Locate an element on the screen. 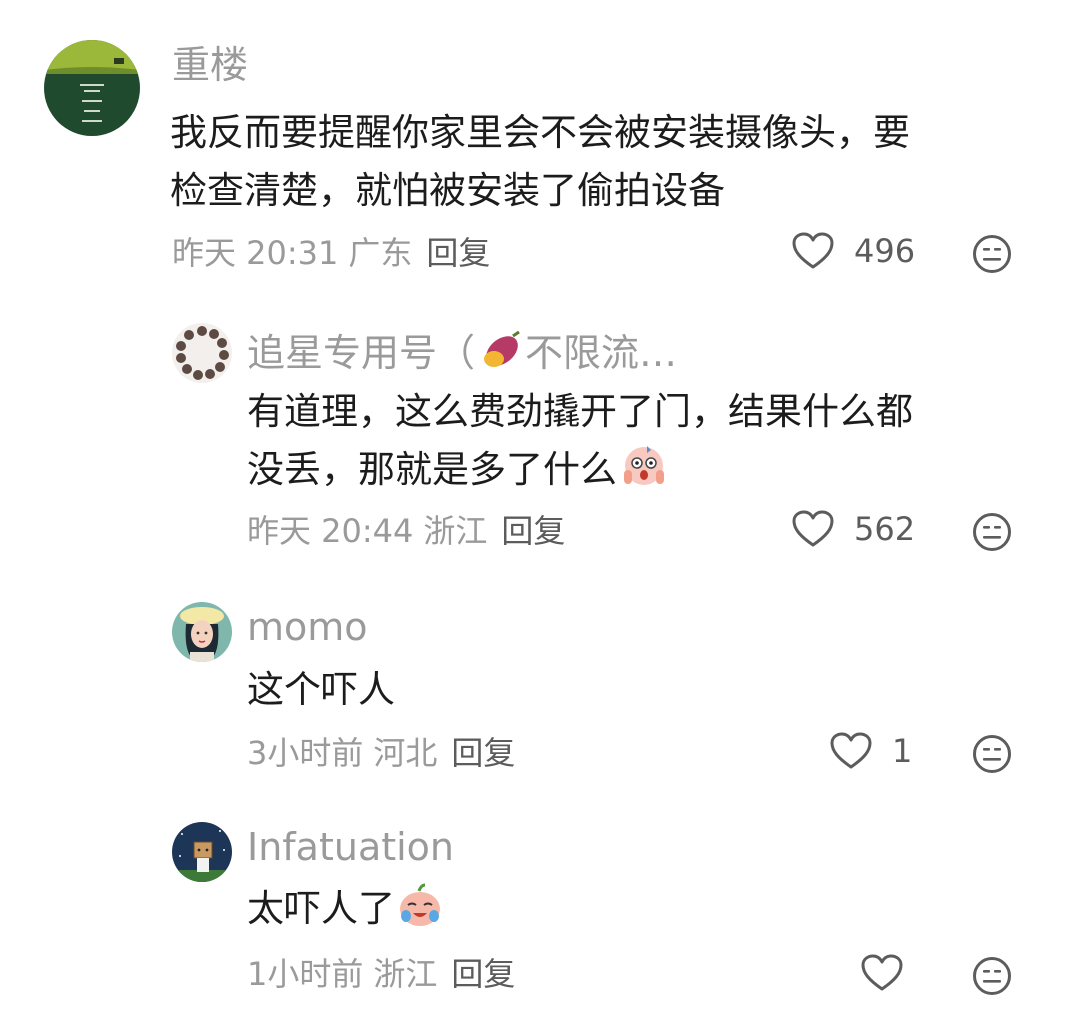 The height and width of the screenshot is (1014, 1079). location: 河北 is located at coordinates (405, 753).